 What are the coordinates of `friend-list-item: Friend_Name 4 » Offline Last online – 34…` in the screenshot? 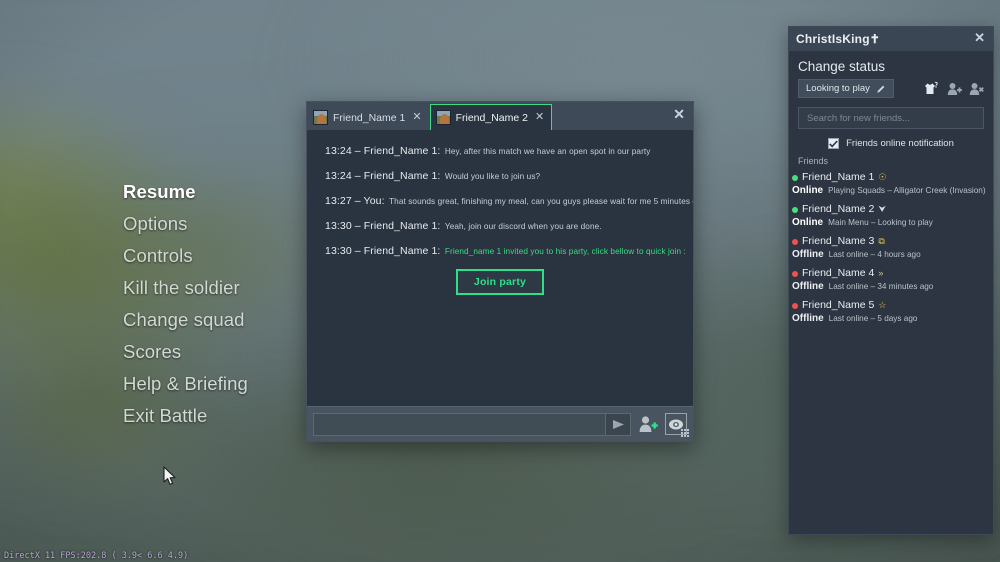 It's located at (891, 281).